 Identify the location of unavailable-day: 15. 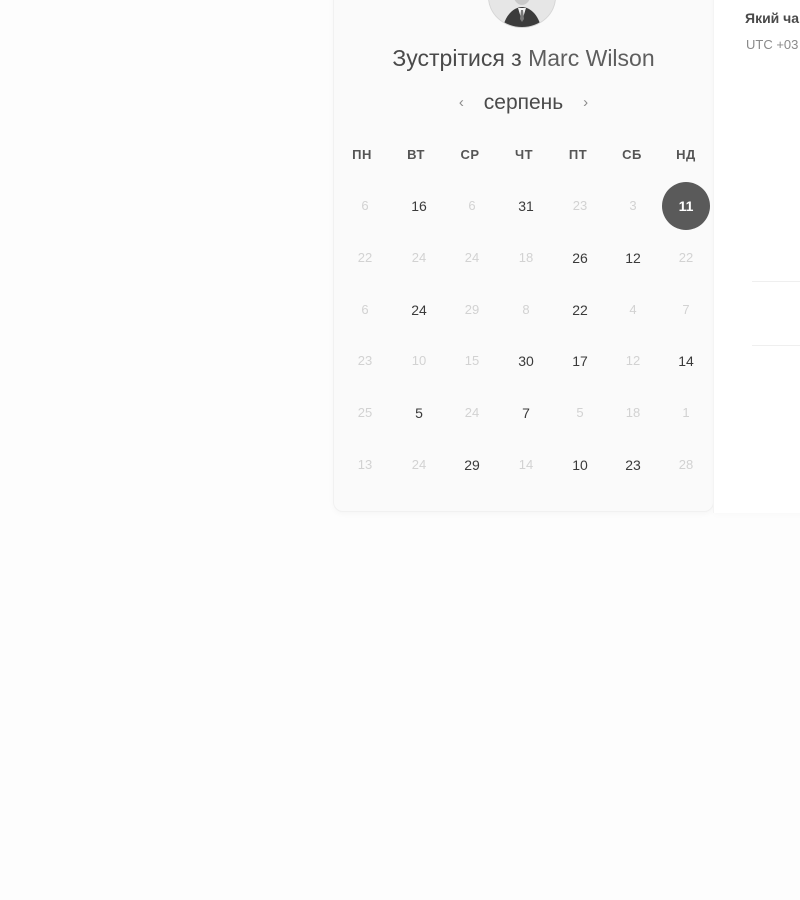
(472, 360).